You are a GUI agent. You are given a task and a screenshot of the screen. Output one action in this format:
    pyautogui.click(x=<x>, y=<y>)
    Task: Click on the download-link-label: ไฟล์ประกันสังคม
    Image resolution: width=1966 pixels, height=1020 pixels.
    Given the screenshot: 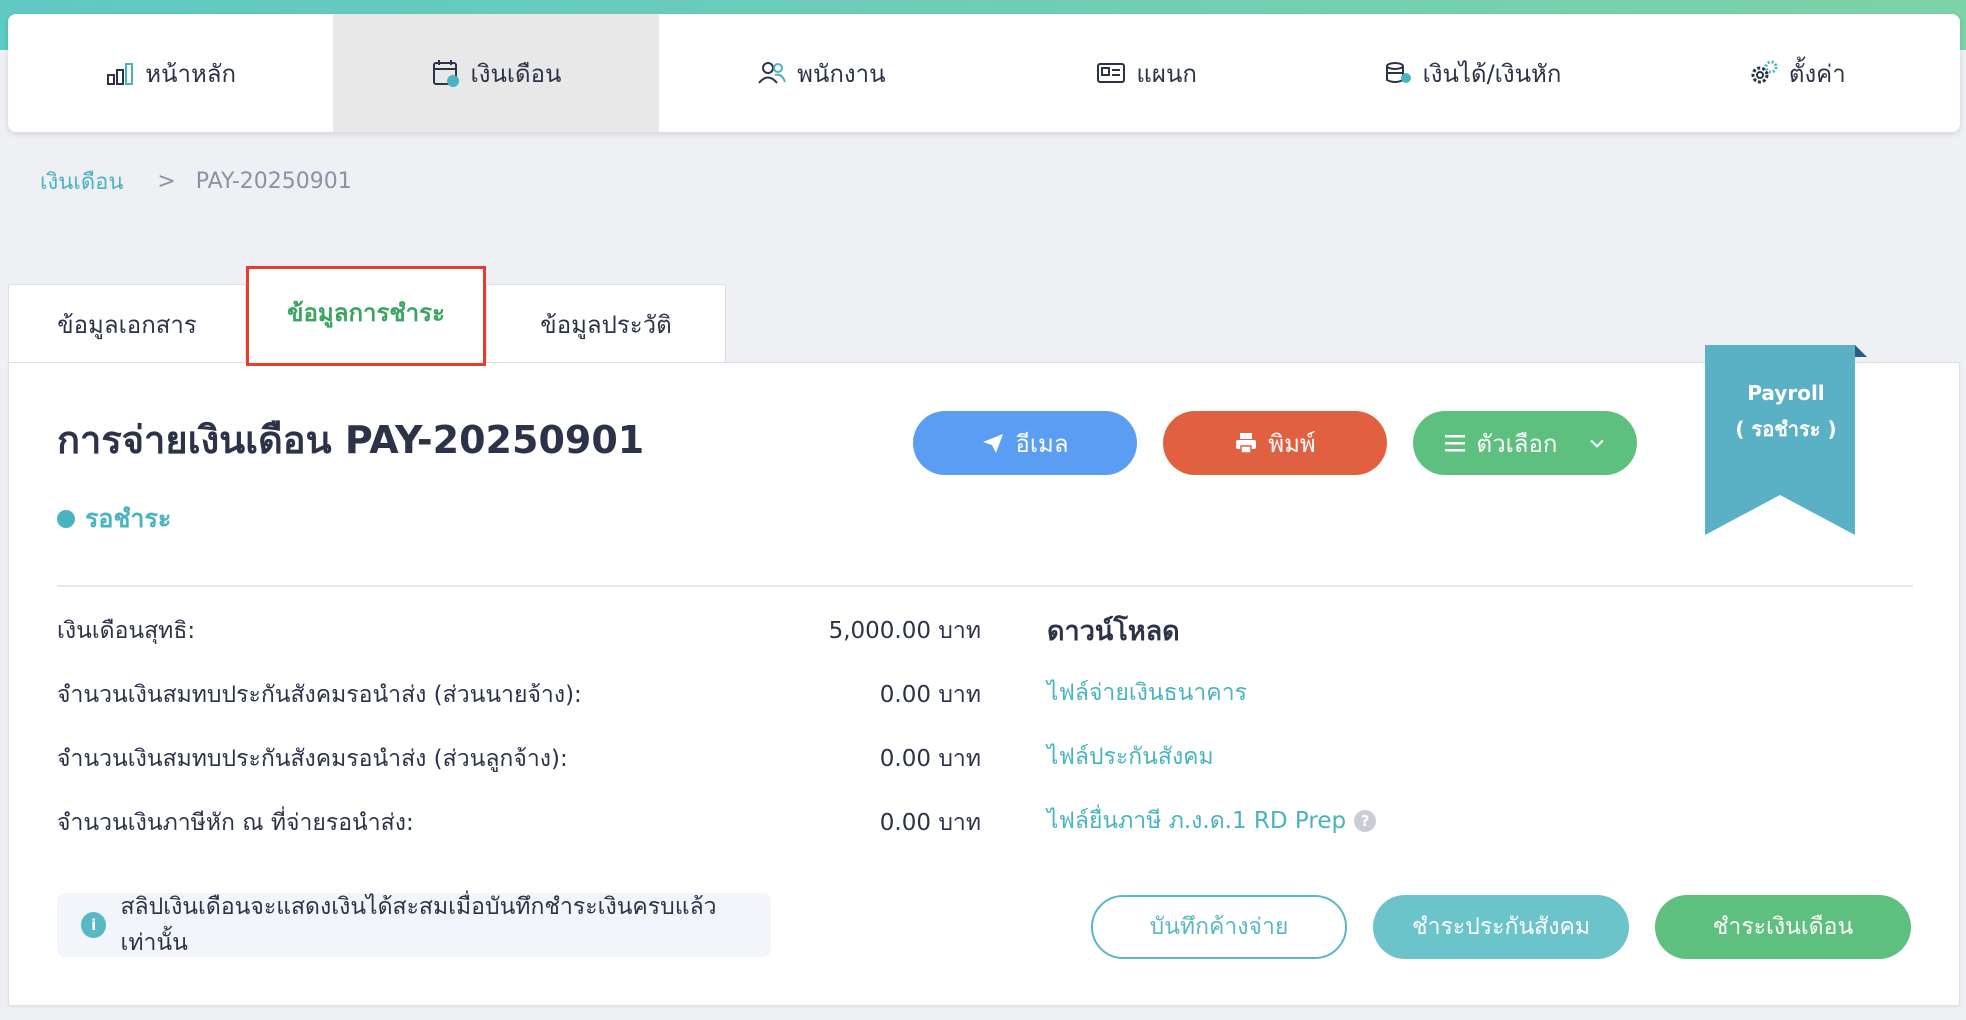 What is the action you would take?
    pyautogui.click(x=1130, y=757)
    